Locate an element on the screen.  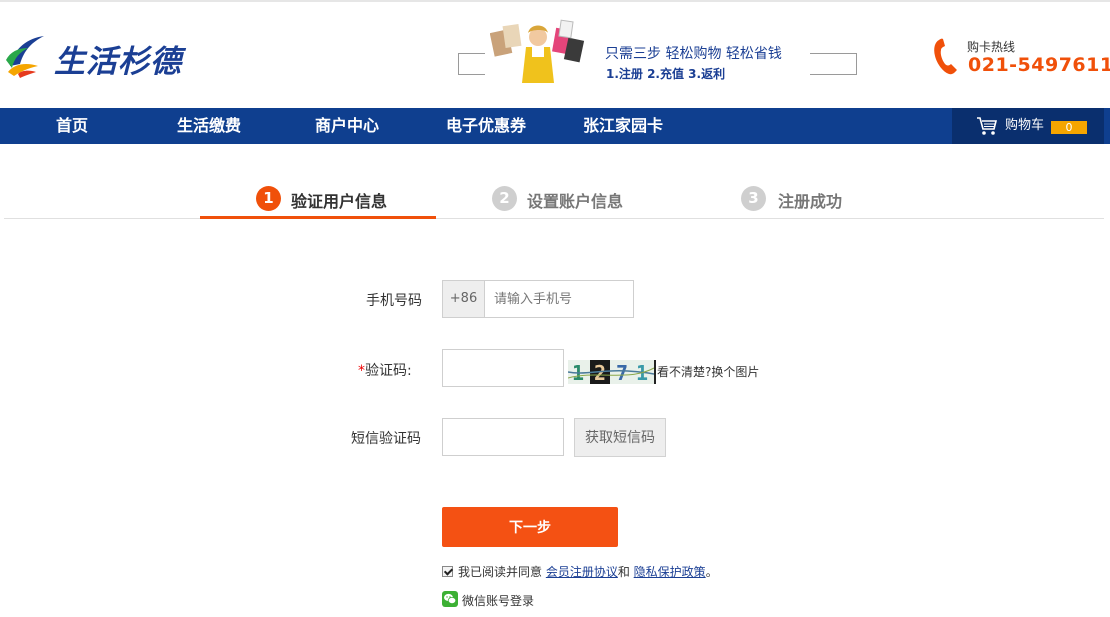
next-step-button: 下一步 is located at coordinates (530, 527).